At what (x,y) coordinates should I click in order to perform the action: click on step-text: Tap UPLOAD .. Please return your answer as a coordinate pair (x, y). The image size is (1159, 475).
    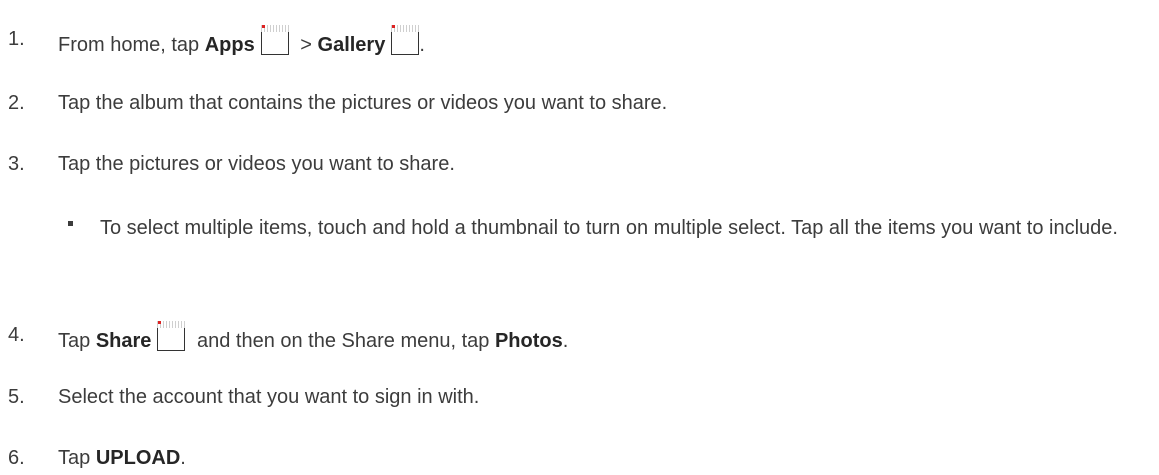
    Looking at the image, I should click on (122, 458).